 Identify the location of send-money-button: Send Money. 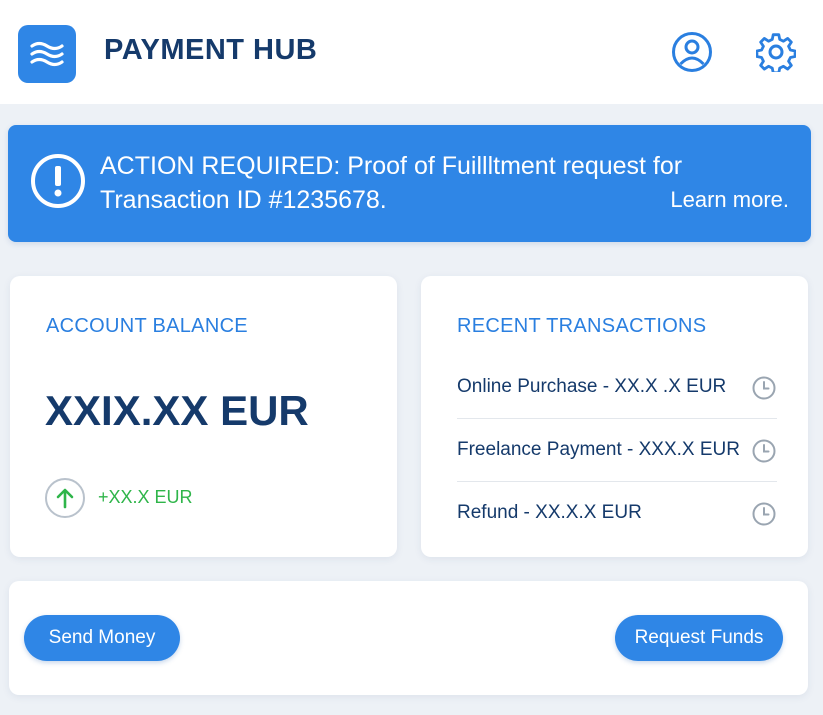
(102, 638).